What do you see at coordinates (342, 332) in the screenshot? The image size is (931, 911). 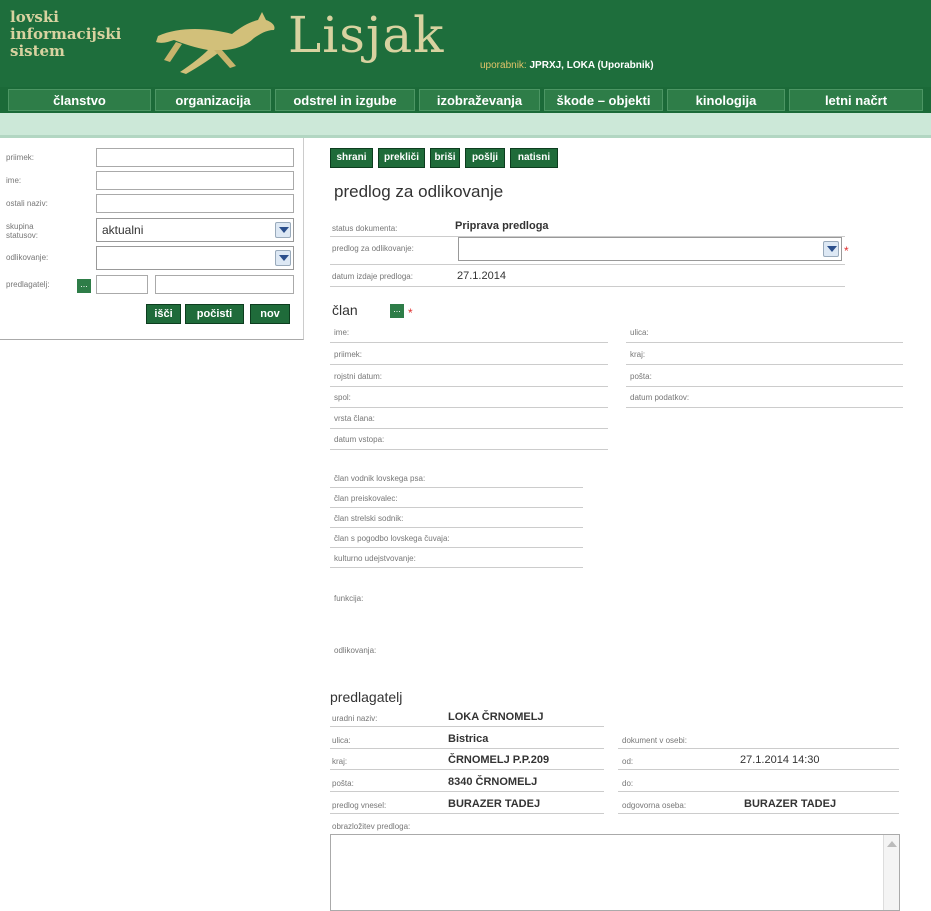 I see `clan-ime-label: ime:` at bounding box center [342, 332].